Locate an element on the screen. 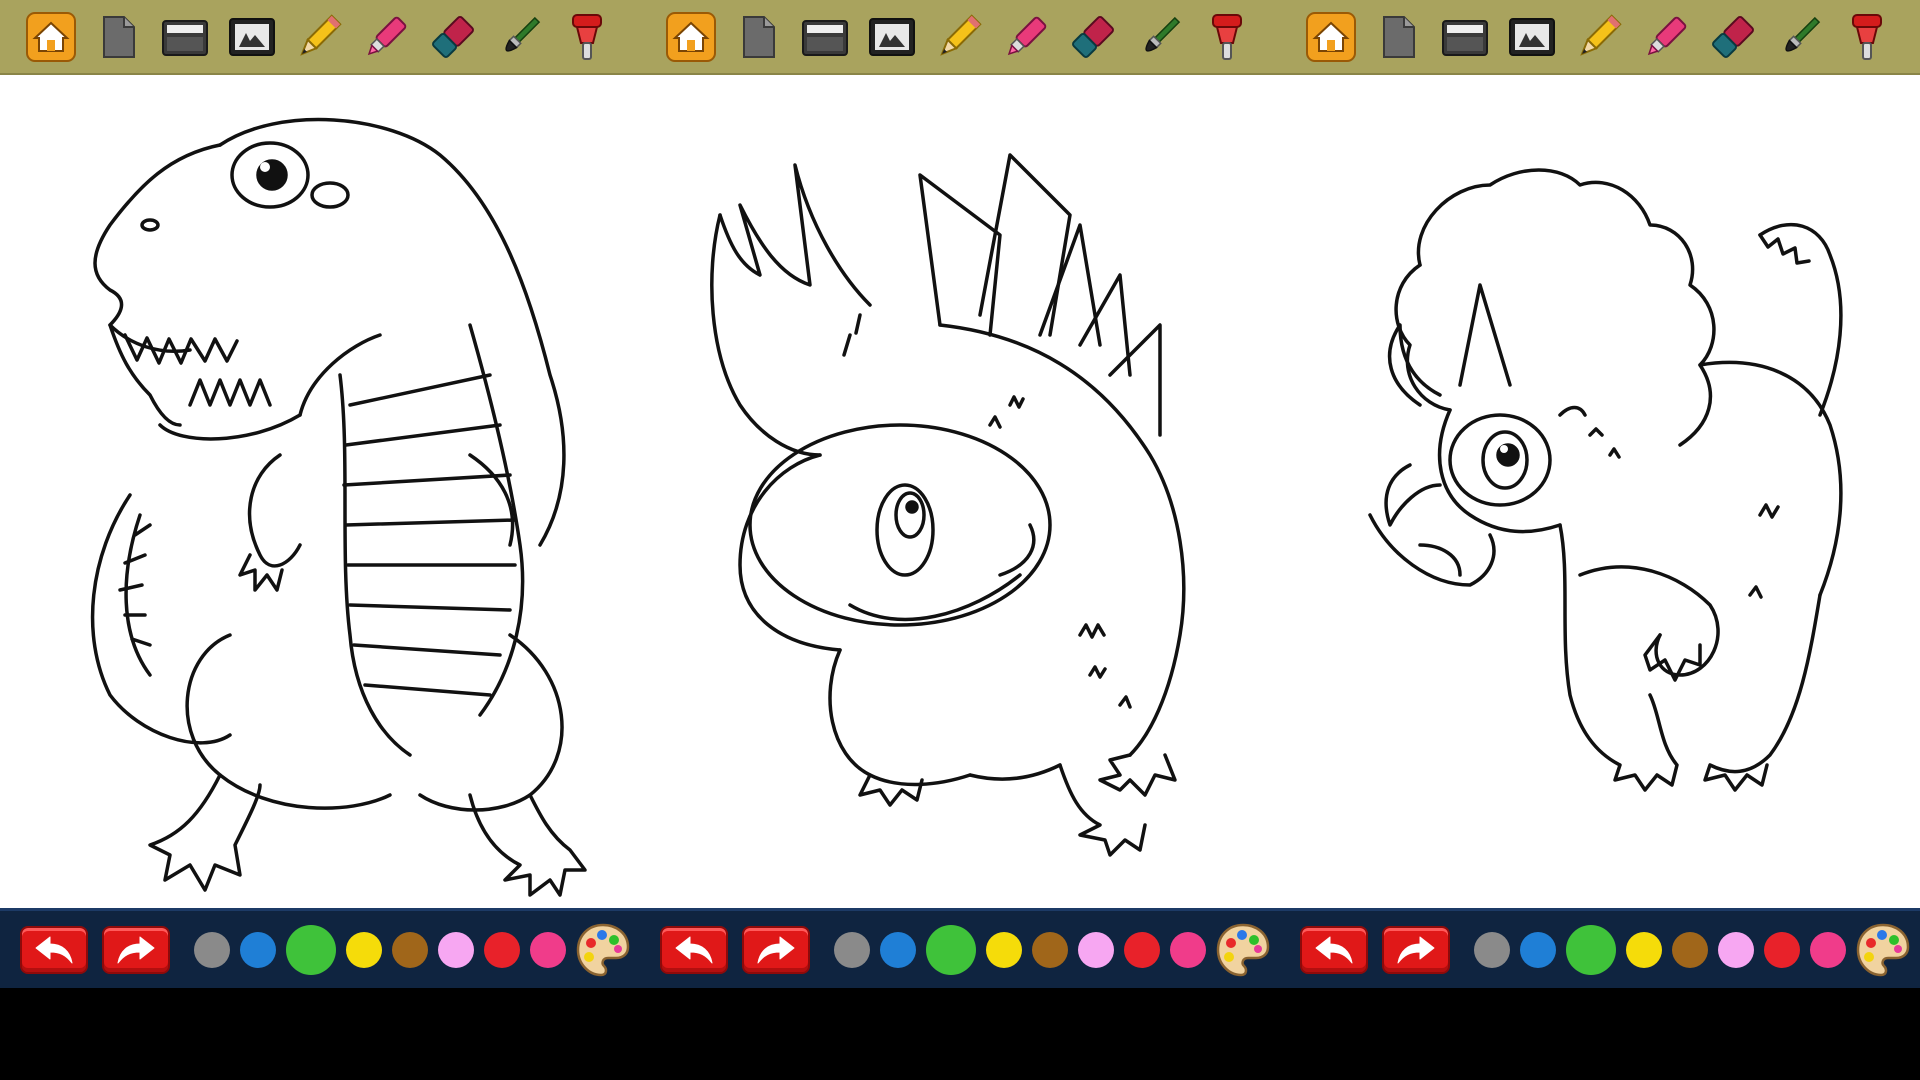 Image resolution: width=1920 pixels, height=1080 pixels. bottom-letterbox is located at coordinates (960, 1034).